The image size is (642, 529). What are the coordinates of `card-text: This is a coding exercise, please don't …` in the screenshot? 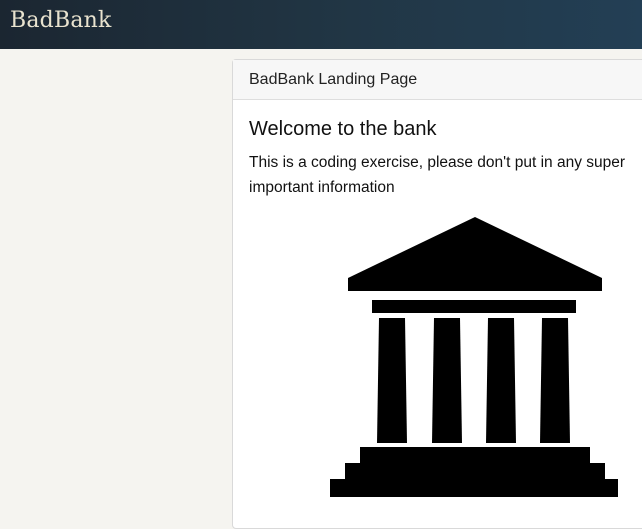 It's located at (437, 175).